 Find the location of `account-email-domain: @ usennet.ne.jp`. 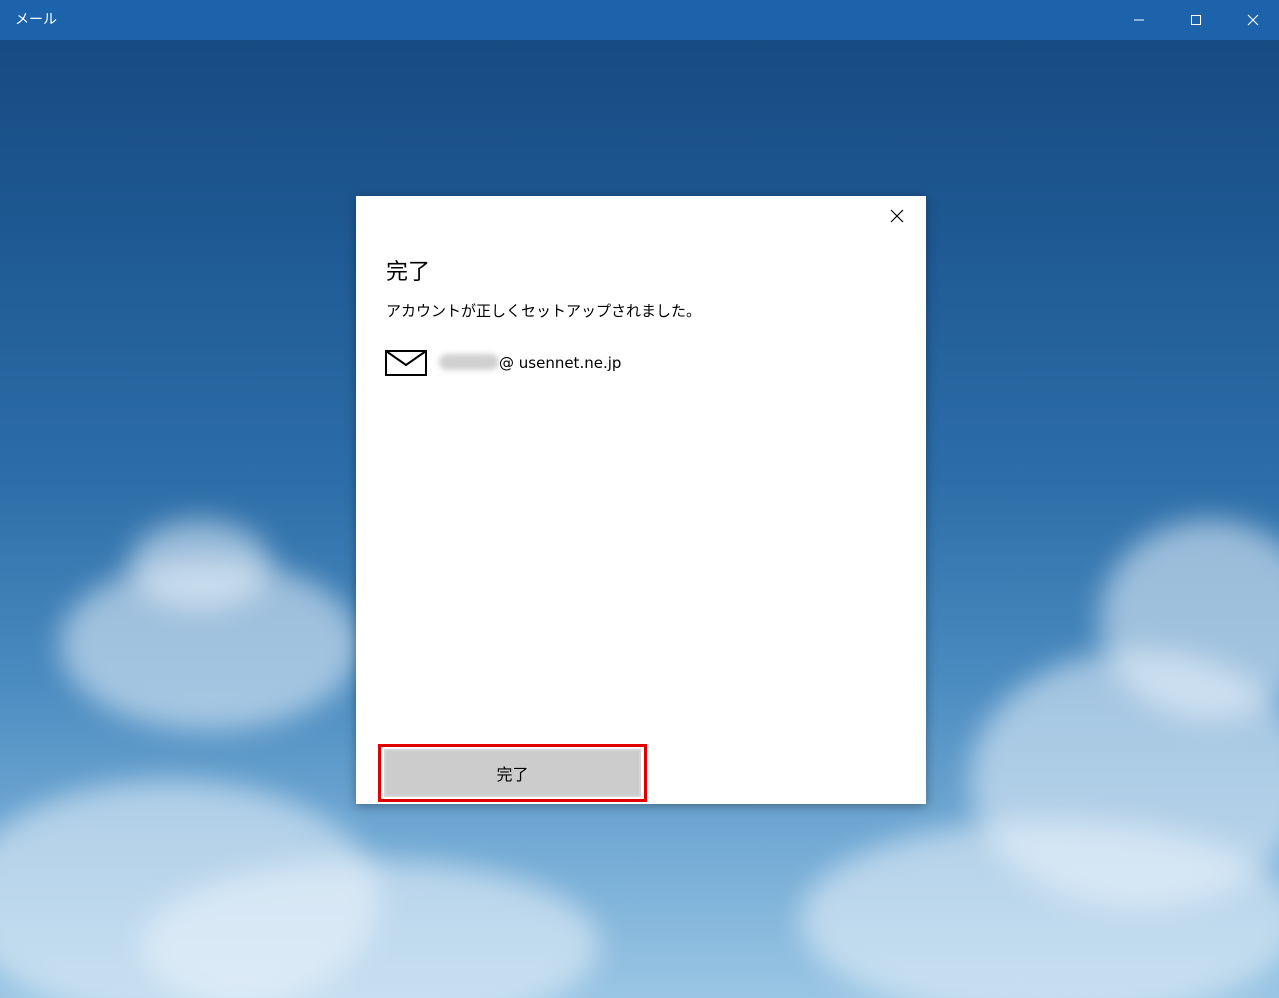

account-email-domain: @ usennet.ne.jp is located at coordinates (560, 363).